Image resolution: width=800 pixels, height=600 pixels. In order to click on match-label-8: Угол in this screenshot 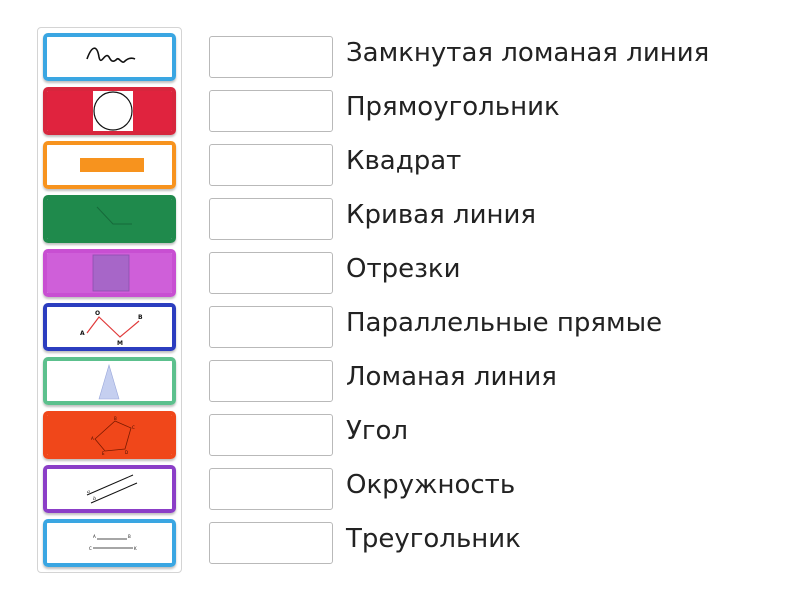, I will do `click(377, 431)`.